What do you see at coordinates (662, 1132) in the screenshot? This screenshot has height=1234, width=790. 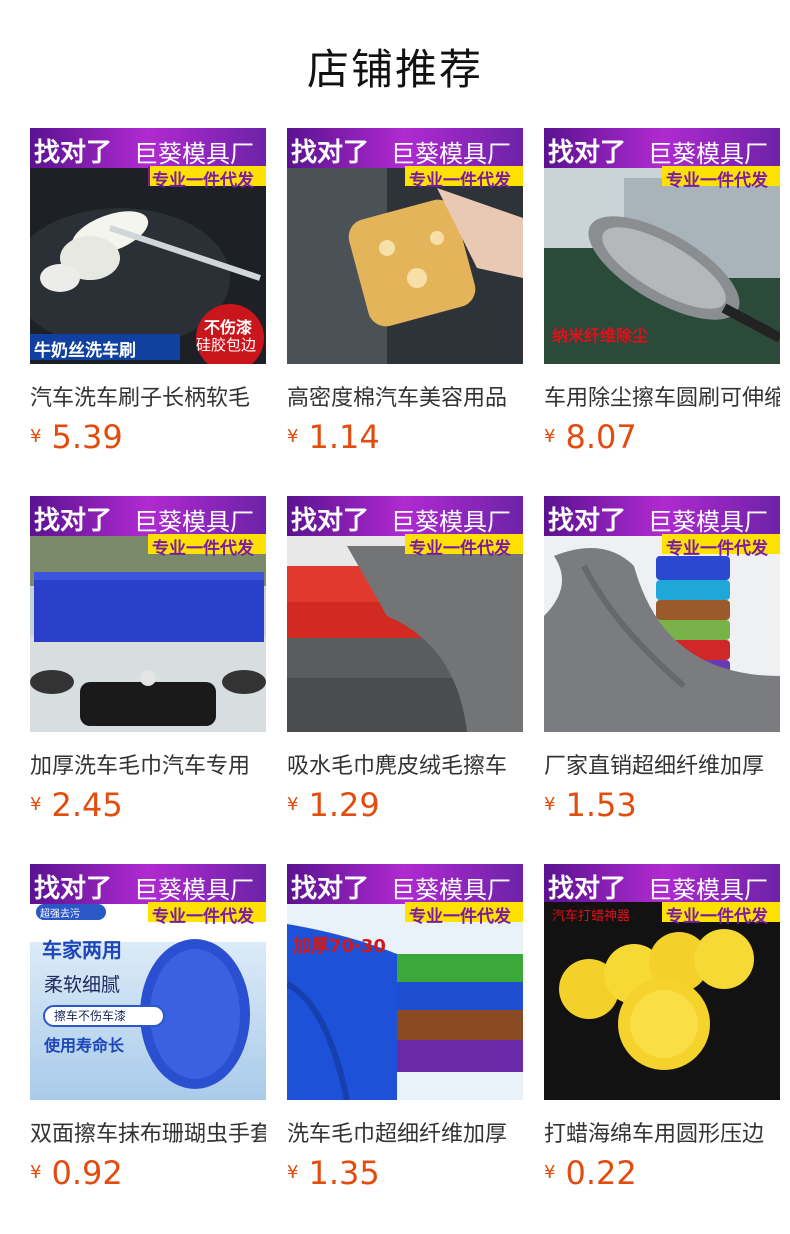 I see `product-name: 打蜡海绵车用圆形压边` at bounding box center [662, 1132].